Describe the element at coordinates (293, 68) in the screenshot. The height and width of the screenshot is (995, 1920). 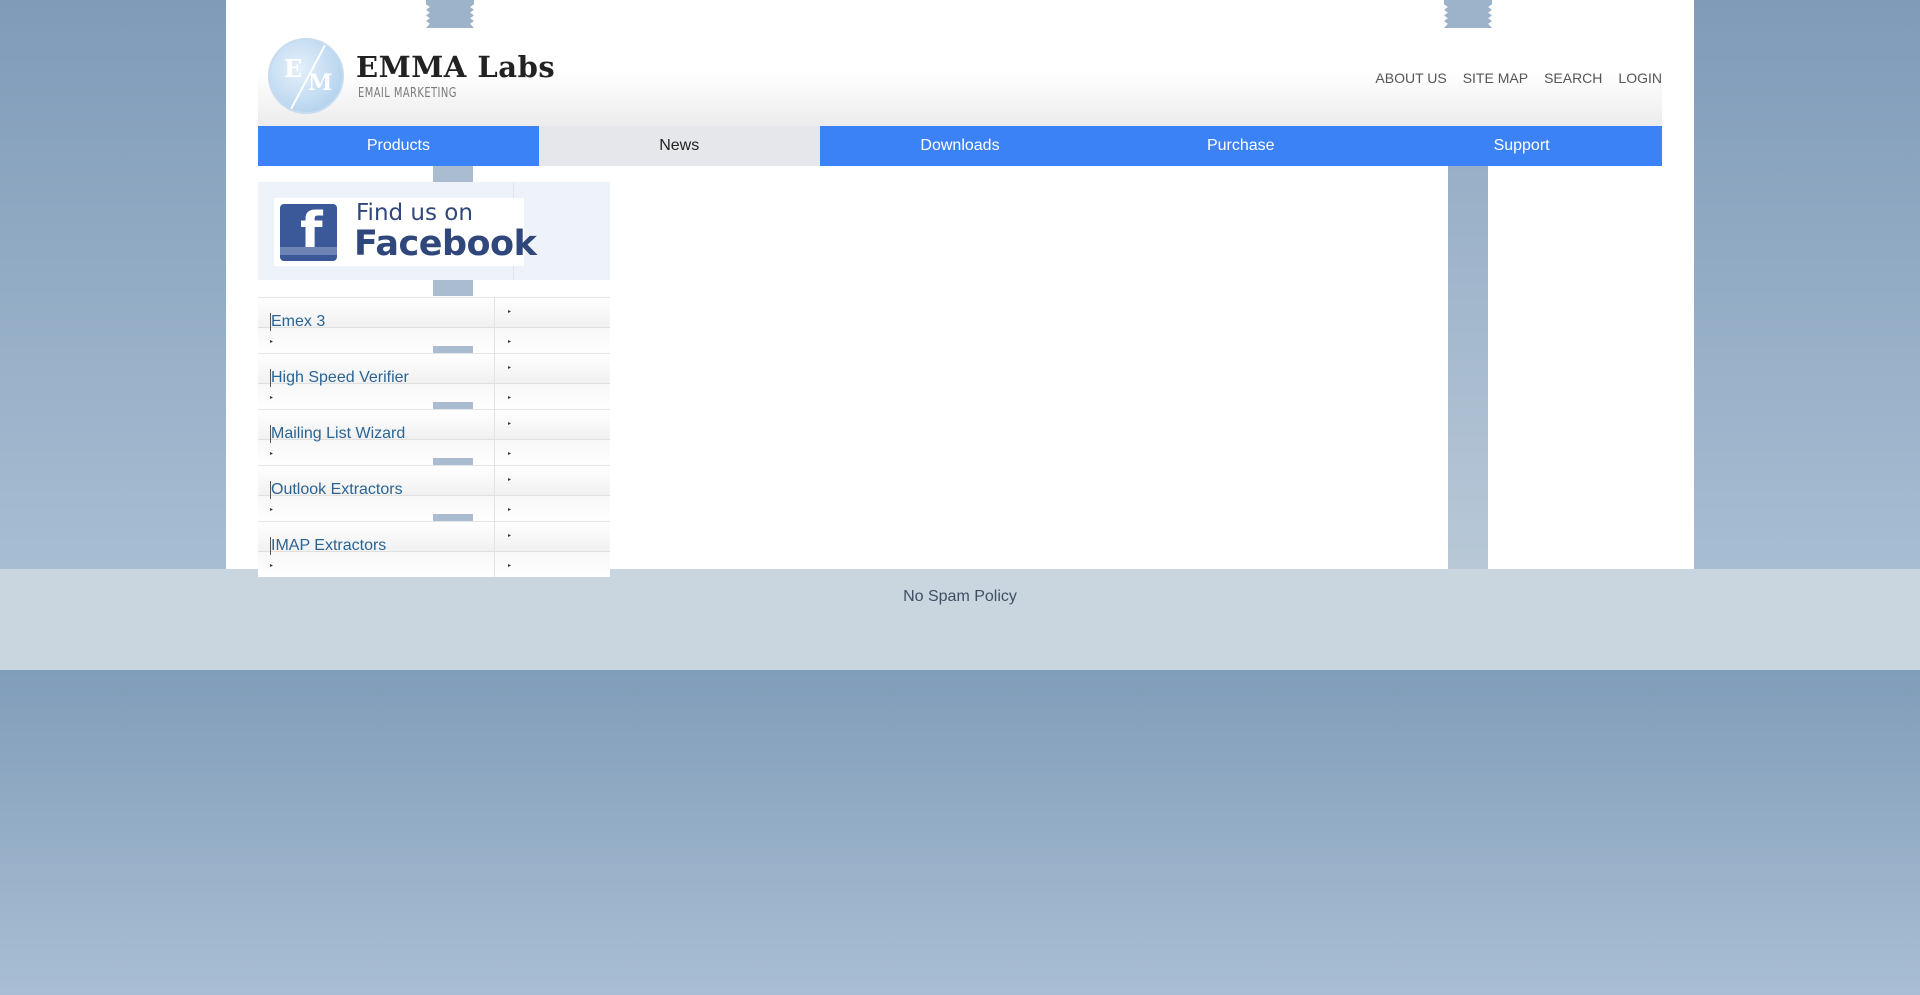
I see `logo-letter-e: E` at that location.